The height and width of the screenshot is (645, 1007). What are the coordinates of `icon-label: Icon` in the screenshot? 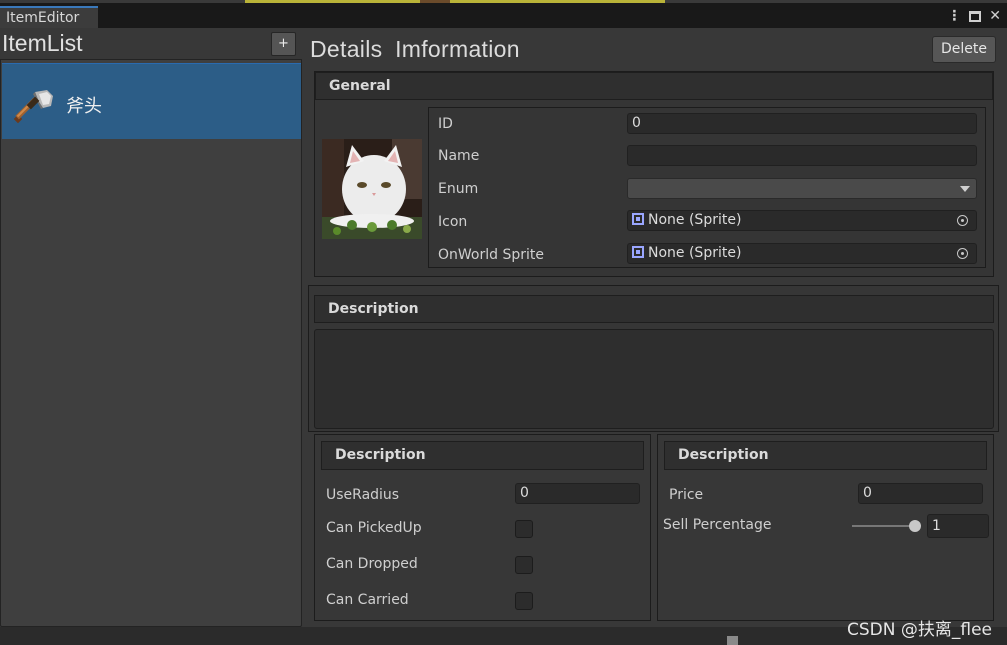 It's located at (453, 222).